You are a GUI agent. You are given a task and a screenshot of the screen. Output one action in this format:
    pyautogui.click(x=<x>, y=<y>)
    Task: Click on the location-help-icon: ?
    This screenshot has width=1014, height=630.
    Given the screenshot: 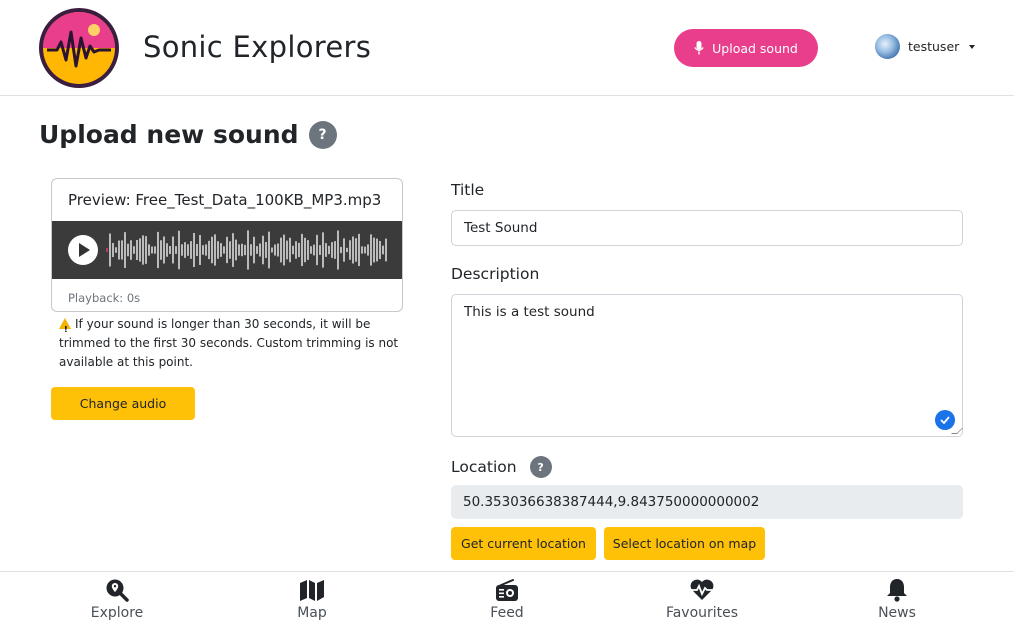 What is the action you would take?
    pyautogui.click(x=540, y=467)
    